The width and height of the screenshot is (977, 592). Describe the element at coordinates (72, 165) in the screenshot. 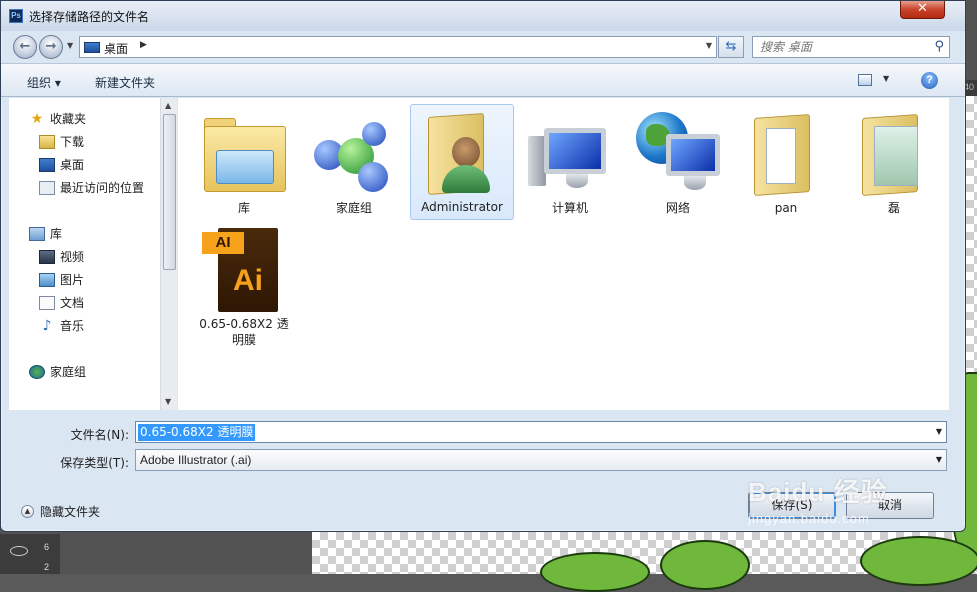

I see `nav-label: 桌面` at that location.